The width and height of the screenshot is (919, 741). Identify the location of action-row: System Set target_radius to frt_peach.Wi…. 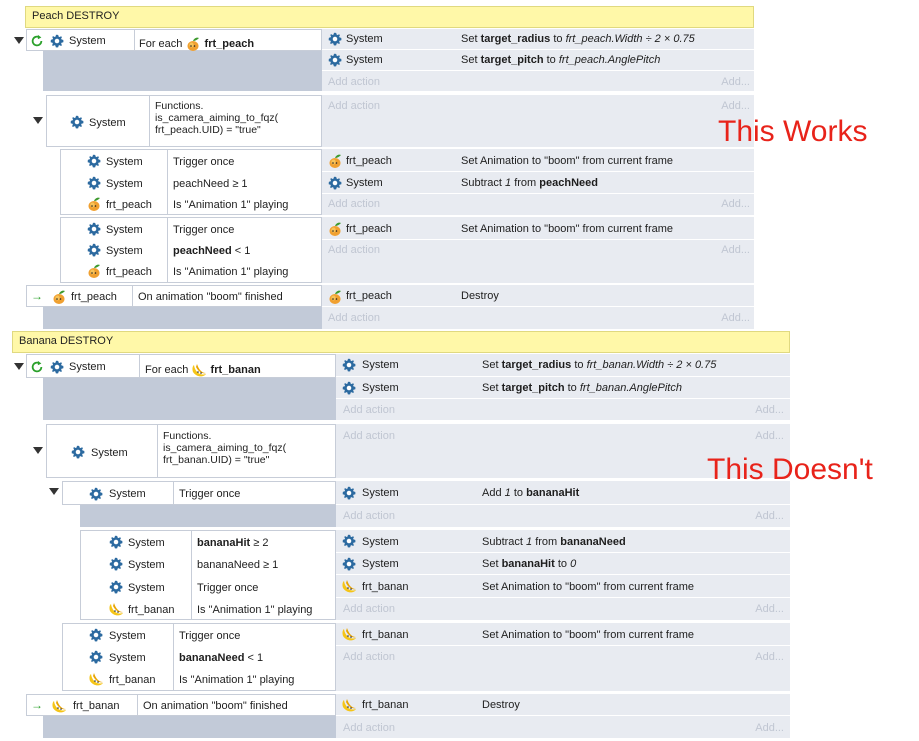
(538, 39).